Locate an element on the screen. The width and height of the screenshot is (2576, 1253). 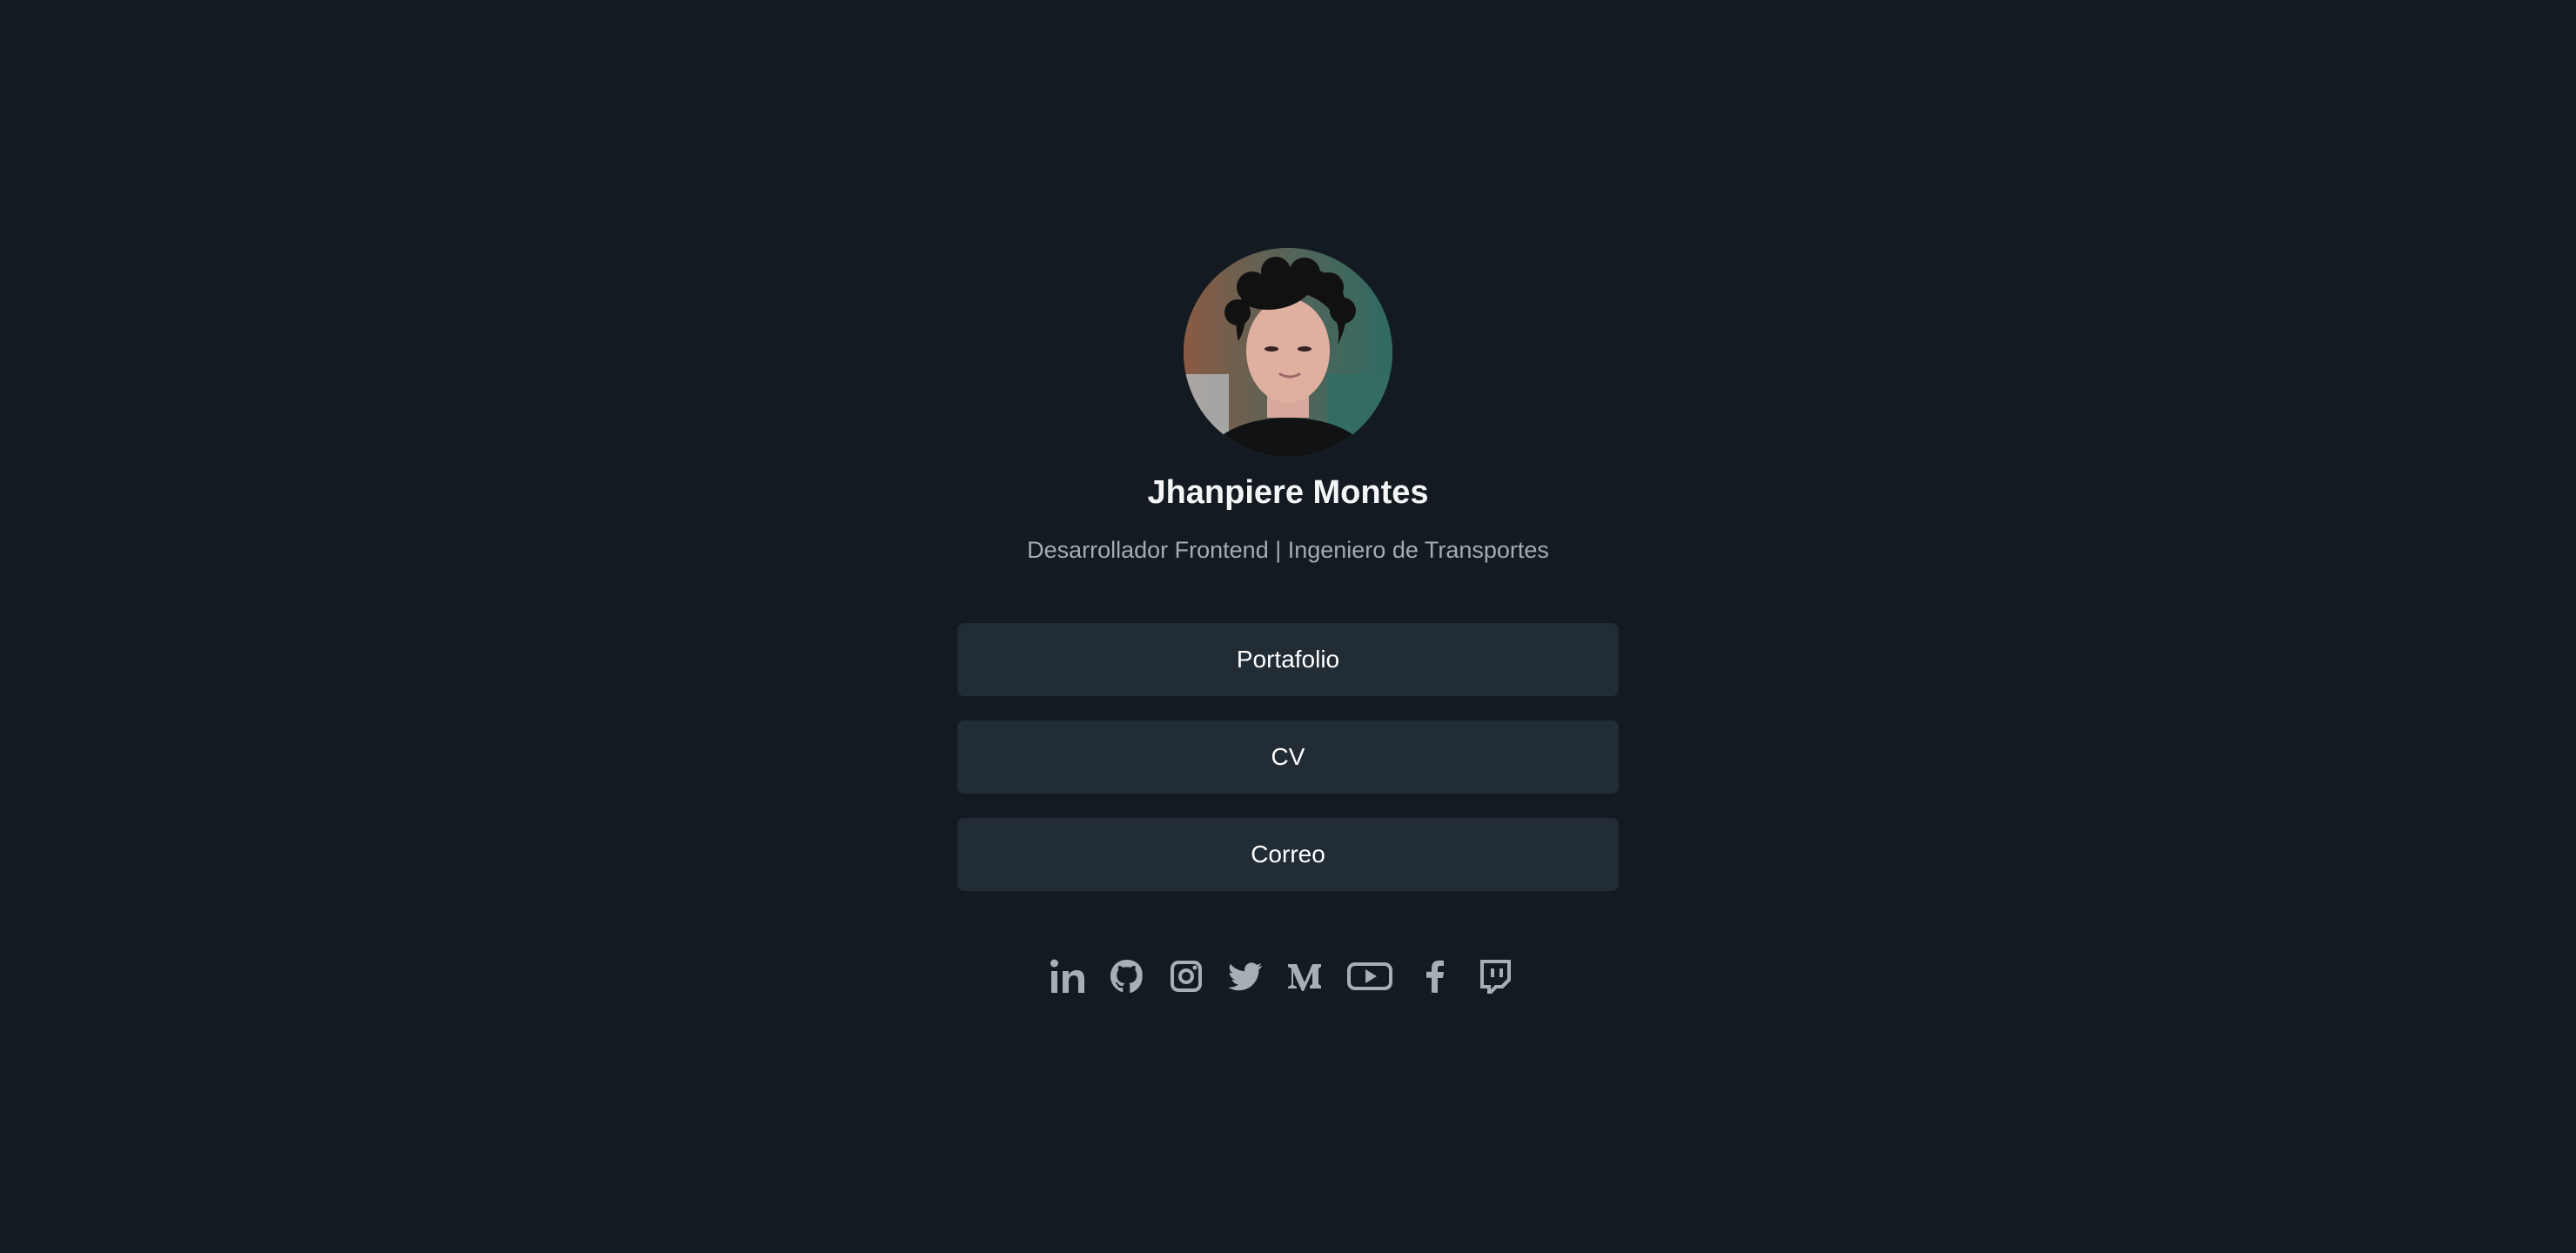
github-icon is located at coordinates (1127, 977).